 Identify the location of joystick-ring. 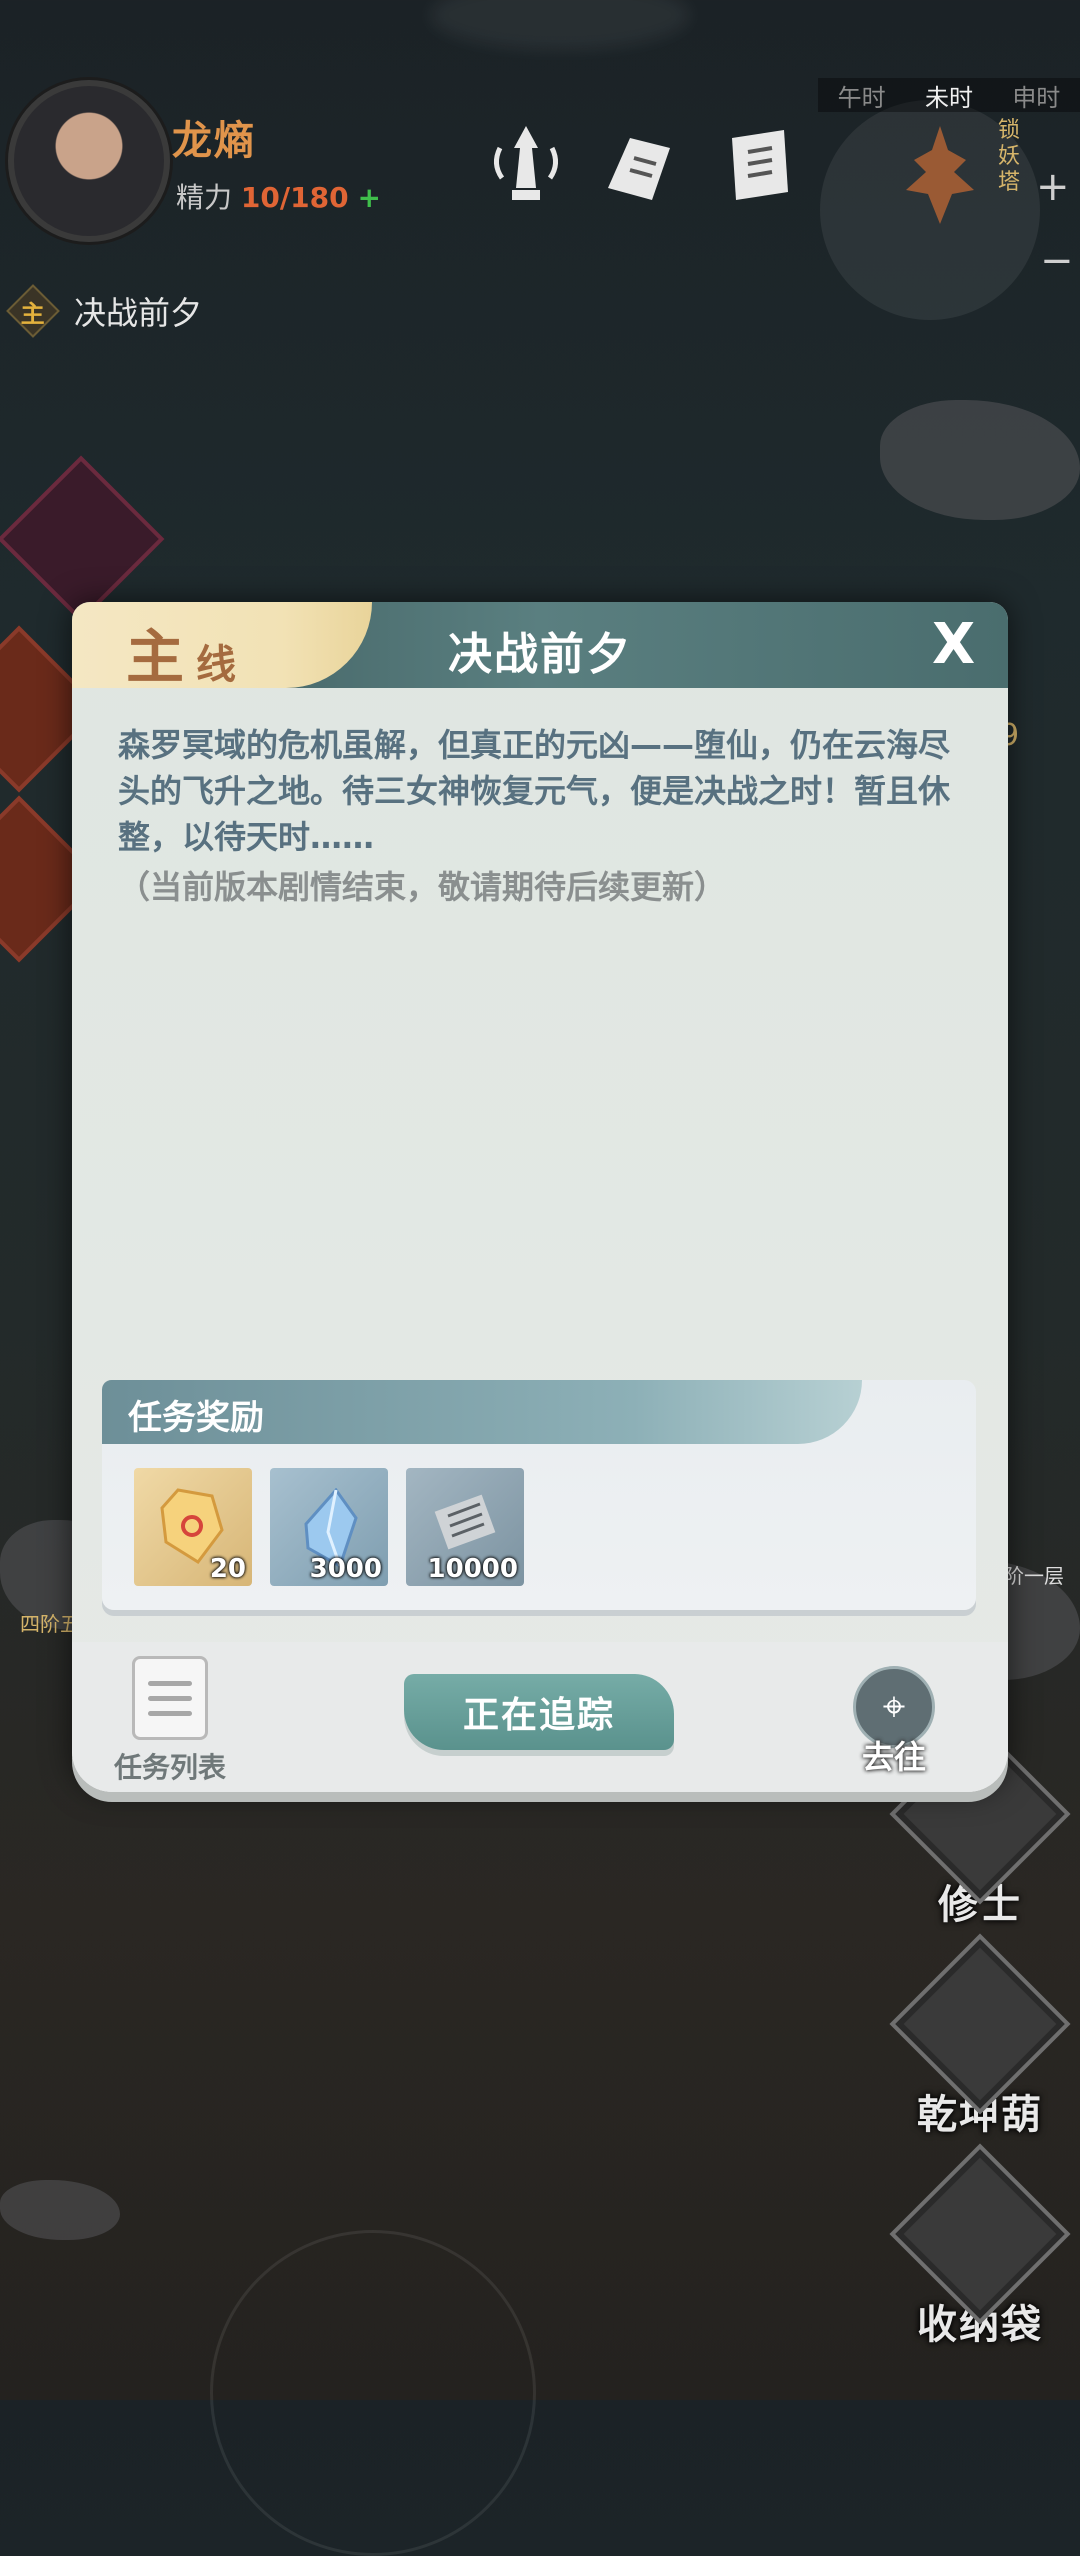
(373, 2393).